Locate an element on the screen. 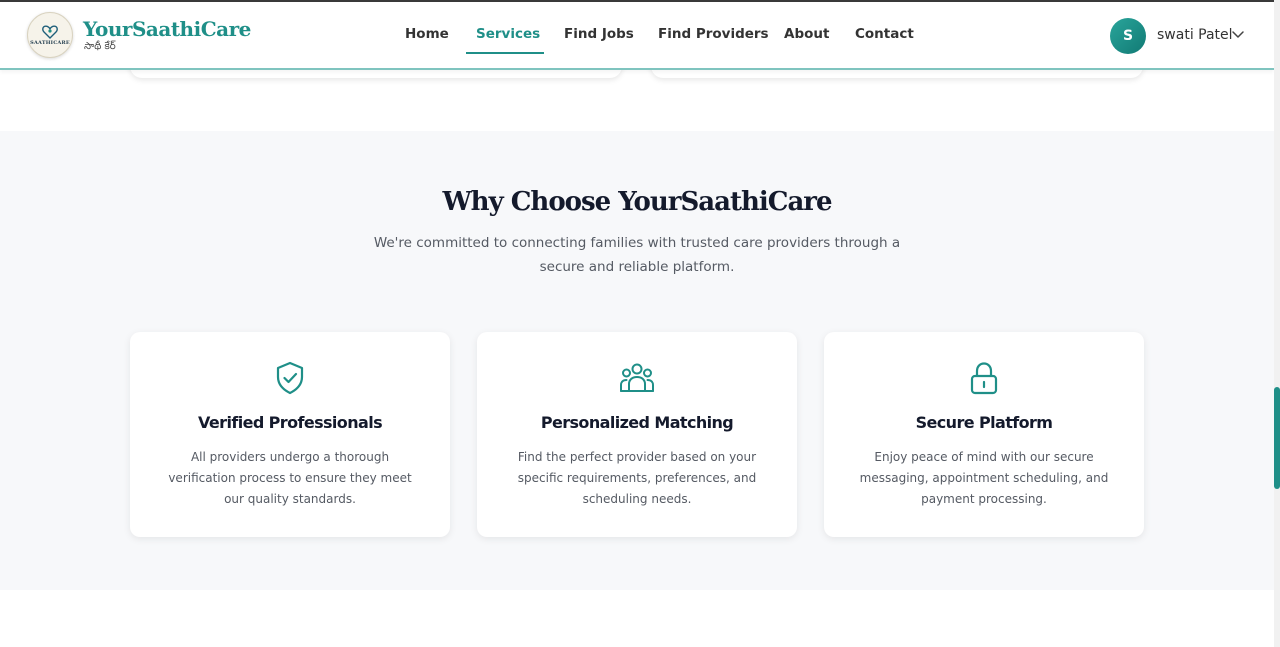 This screenshot has width=1280, height=647. nav-contact: Contact is located at coordinates (884, 34).